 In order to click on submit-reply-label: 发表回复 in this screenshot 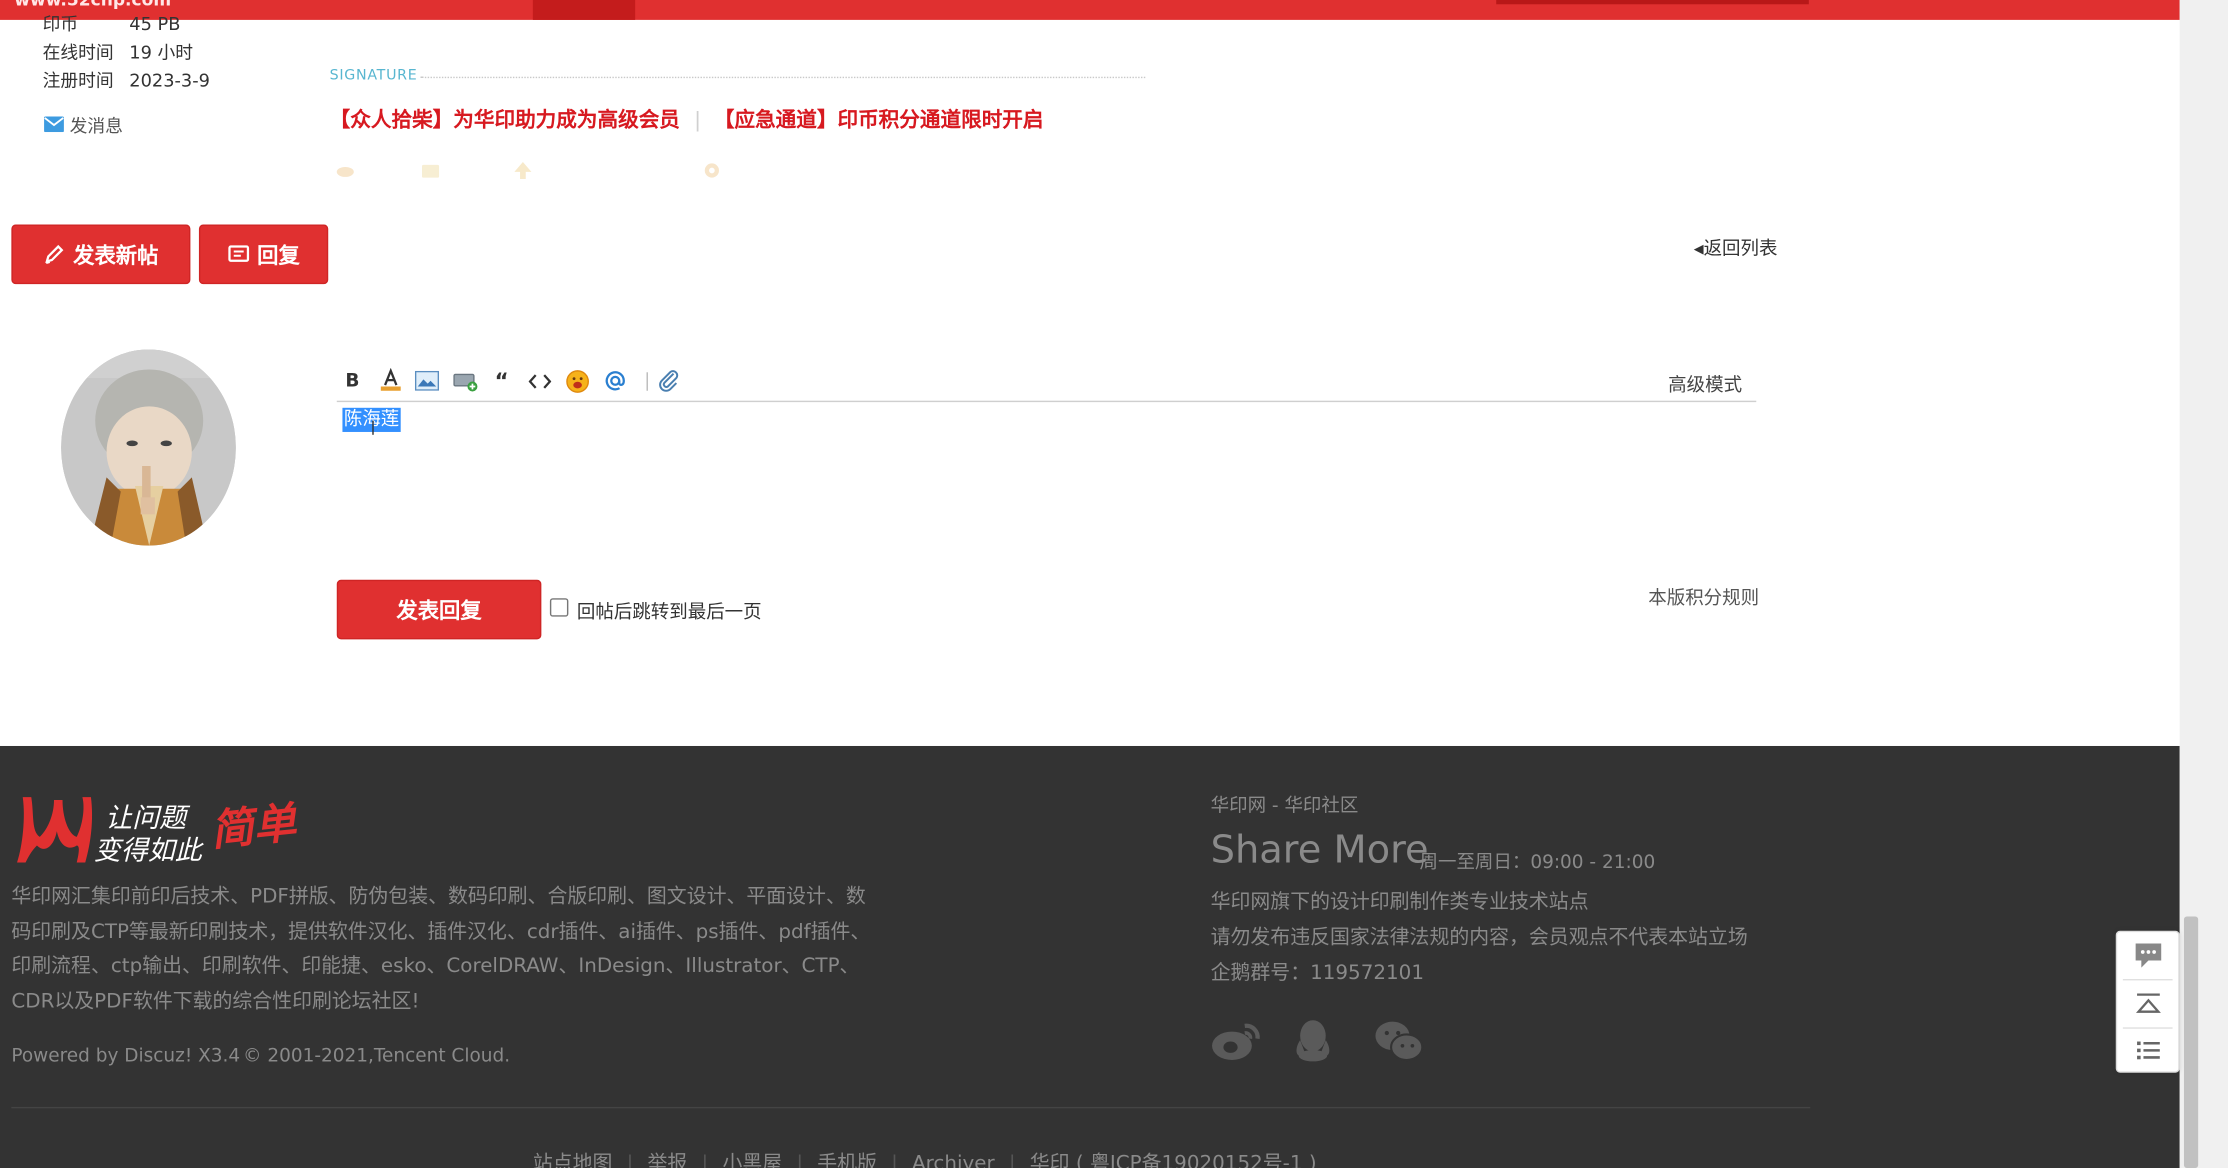, I will do `click(439, 610)`.